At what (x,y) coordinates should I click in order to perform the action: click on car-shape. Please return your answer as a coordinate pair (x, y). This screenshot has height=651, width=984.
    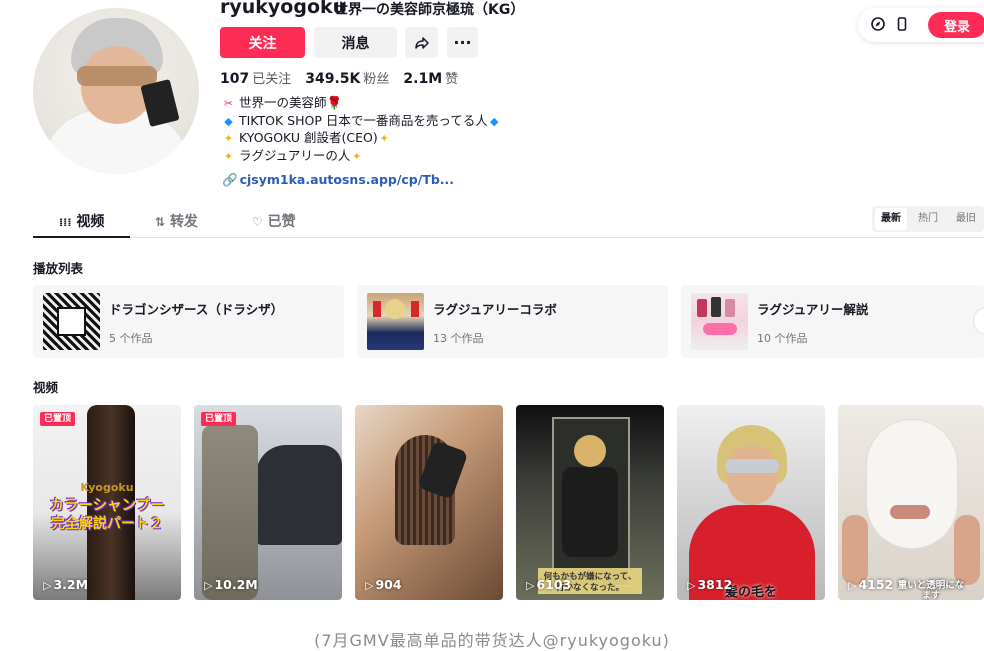
    Looking at the image, I should click on (299, 495).